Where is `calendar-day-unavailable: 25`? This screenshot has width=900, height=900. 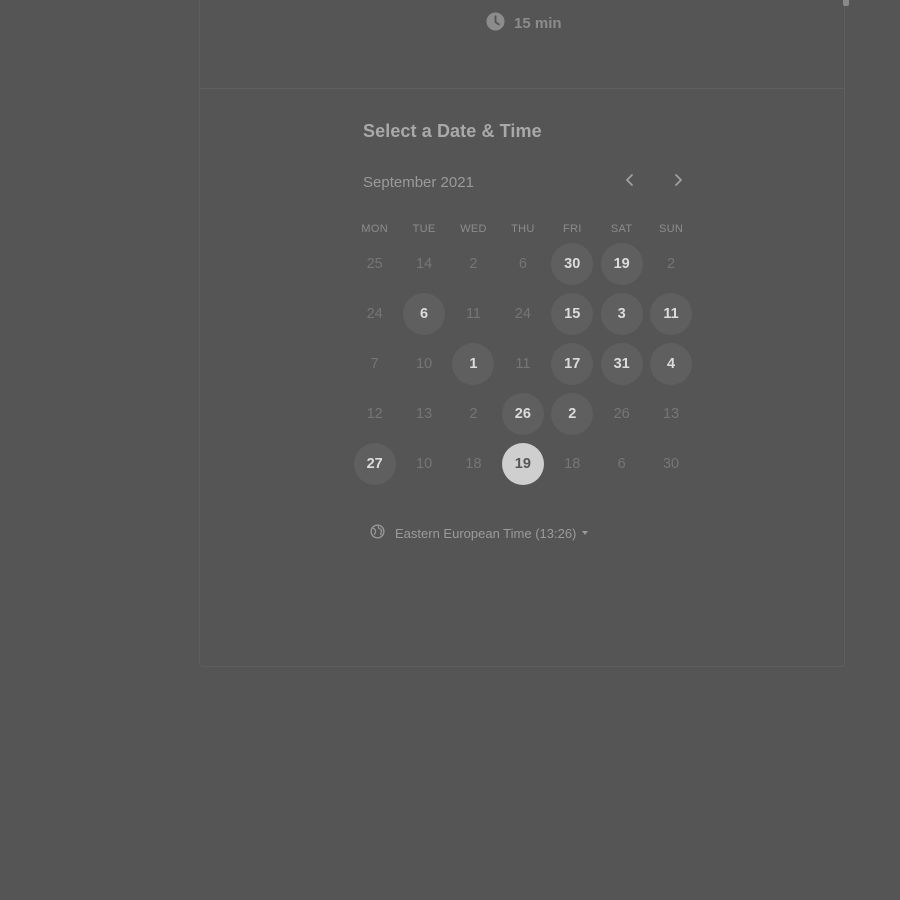 calendar-day-unavailable: 25 is located at coordinates (374, 264).